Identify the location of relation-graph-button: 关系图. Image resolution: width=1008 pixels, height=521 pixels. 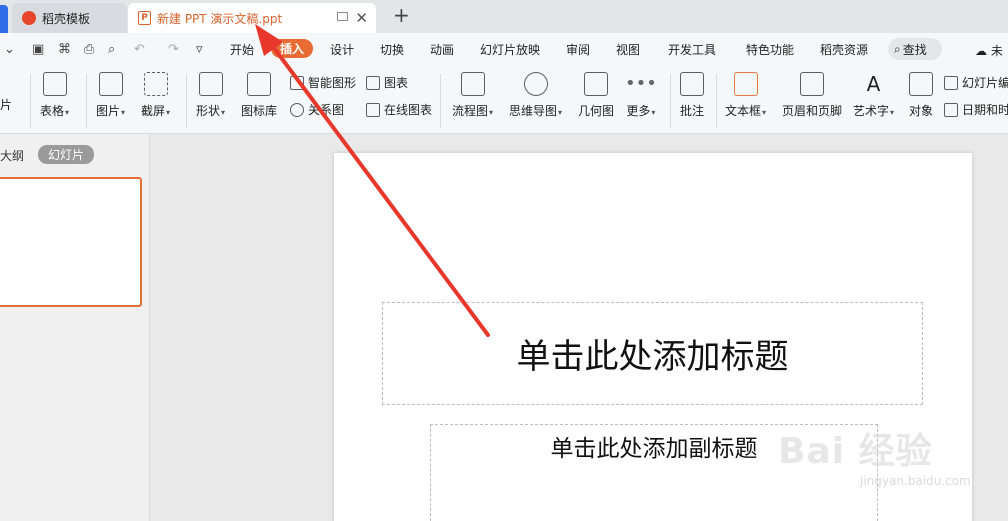
(317, 109).